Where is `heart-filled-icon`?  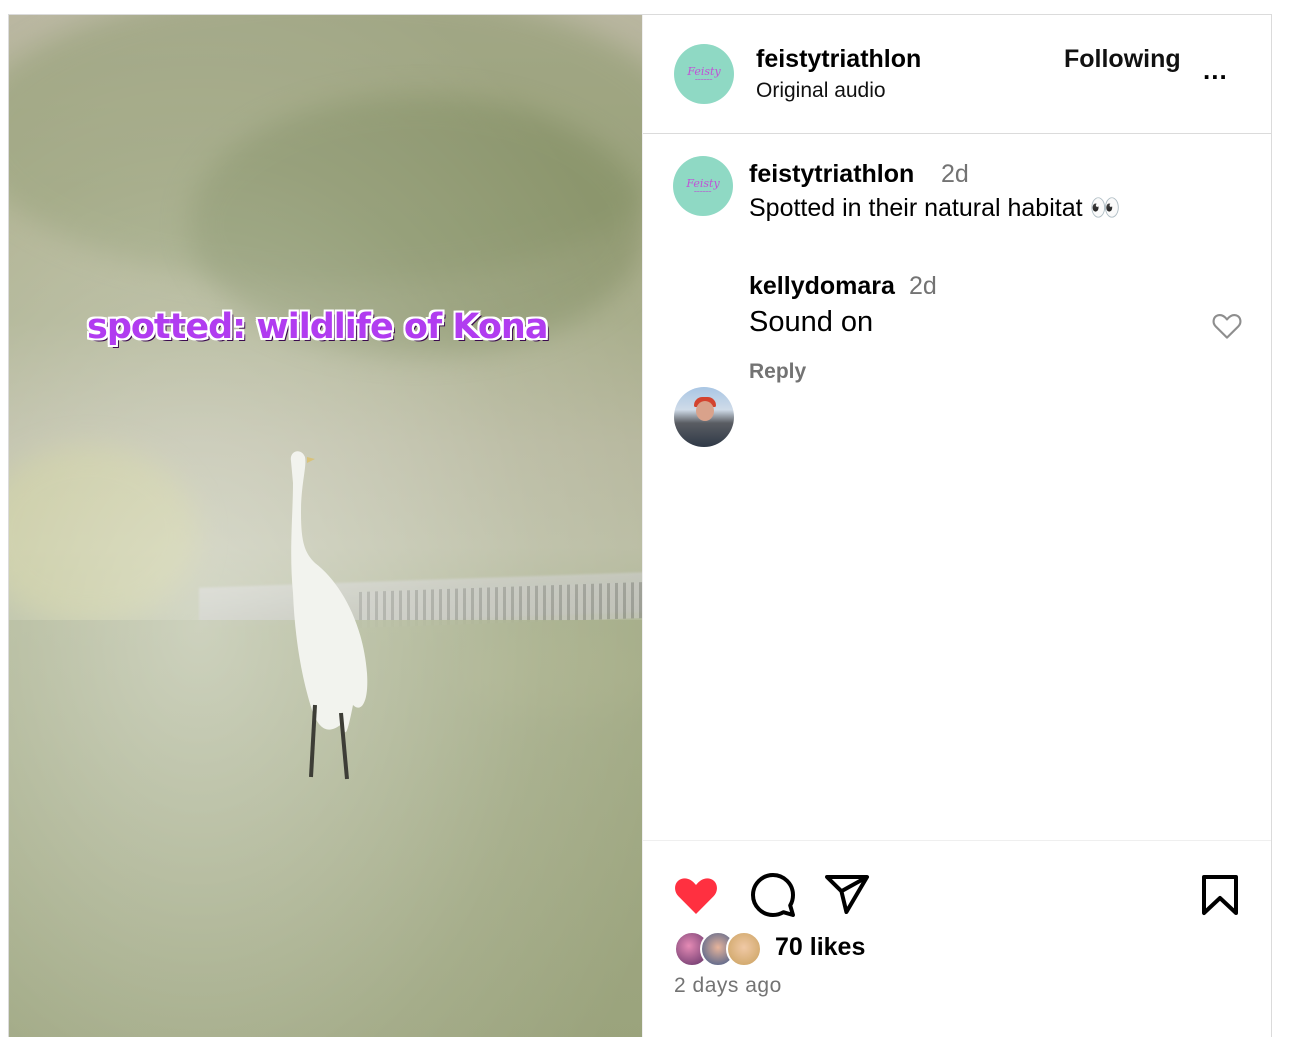 heart-filled-icon is located at coordinates (696, 895).